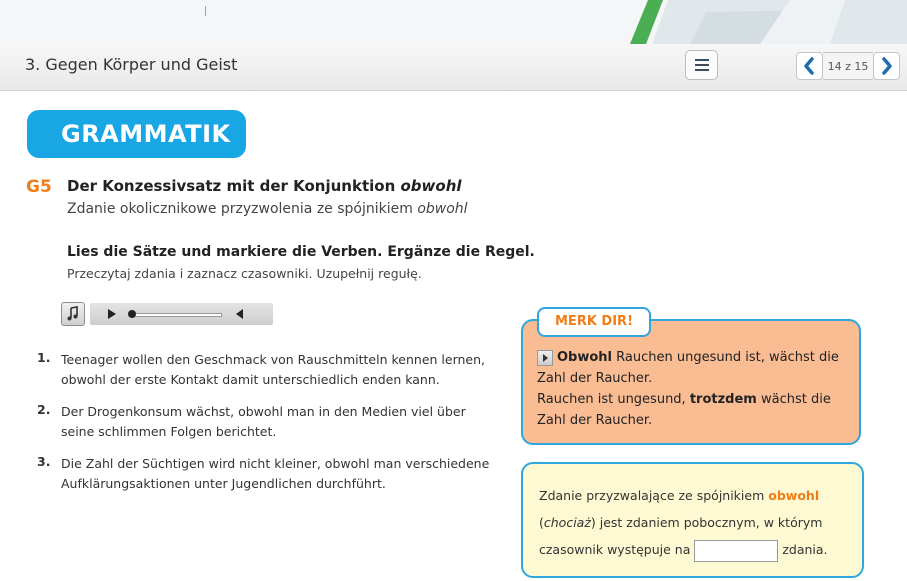 The height and width of the screenshot is (581, 907). What do you see at coordinates (594, 322) in the screenshot?
I see `merk-dir-title: MERK DIR!` at bounding box center [594, 322].